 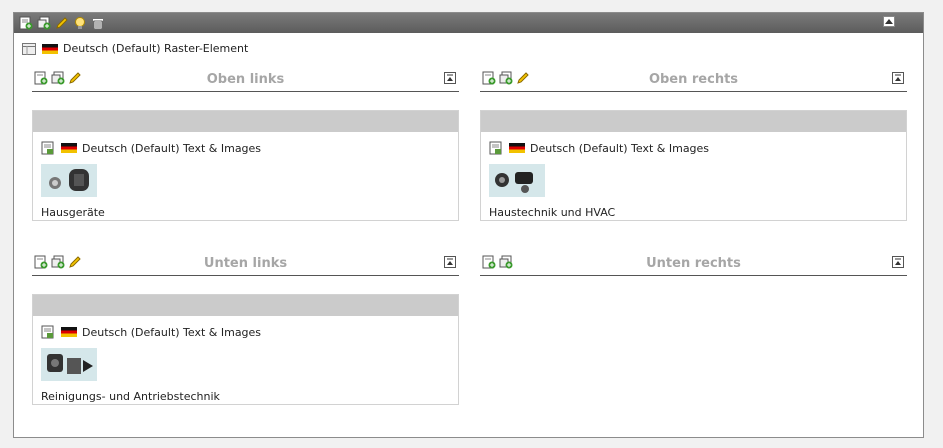 I want to click on collapse-button, so click(x=889, y=21).